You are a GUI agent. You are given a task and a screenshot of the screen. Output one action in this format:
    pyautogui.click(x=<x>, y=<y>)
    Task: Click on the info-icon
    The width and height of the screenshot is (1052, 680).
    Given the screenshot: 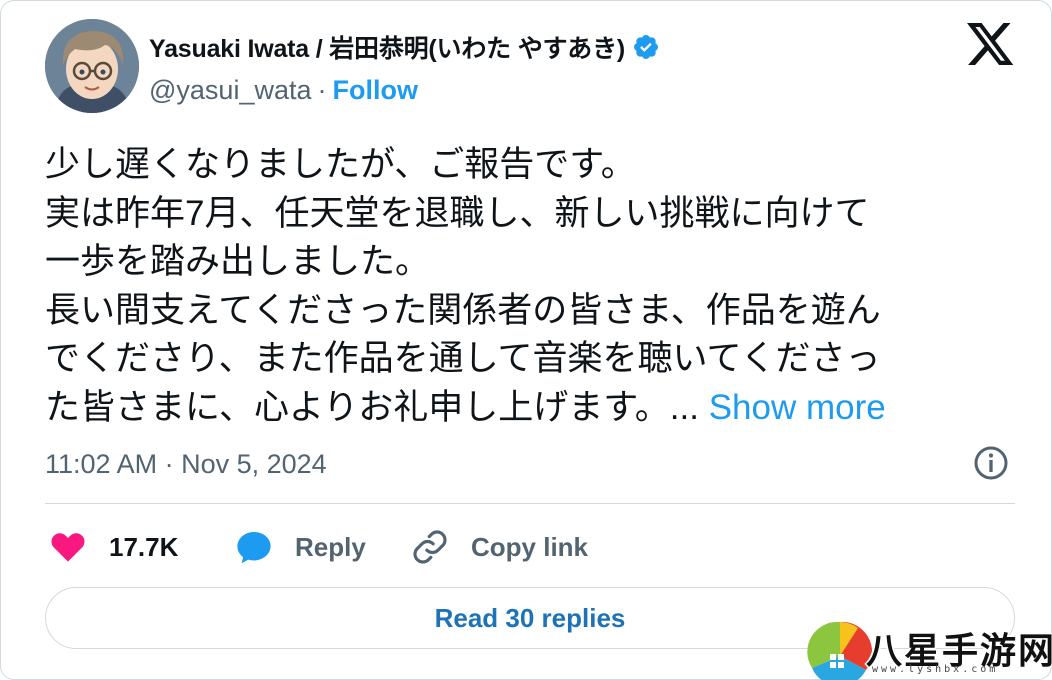 What is the action you would take?
    pyautogui.click(x=991, y=463)
    